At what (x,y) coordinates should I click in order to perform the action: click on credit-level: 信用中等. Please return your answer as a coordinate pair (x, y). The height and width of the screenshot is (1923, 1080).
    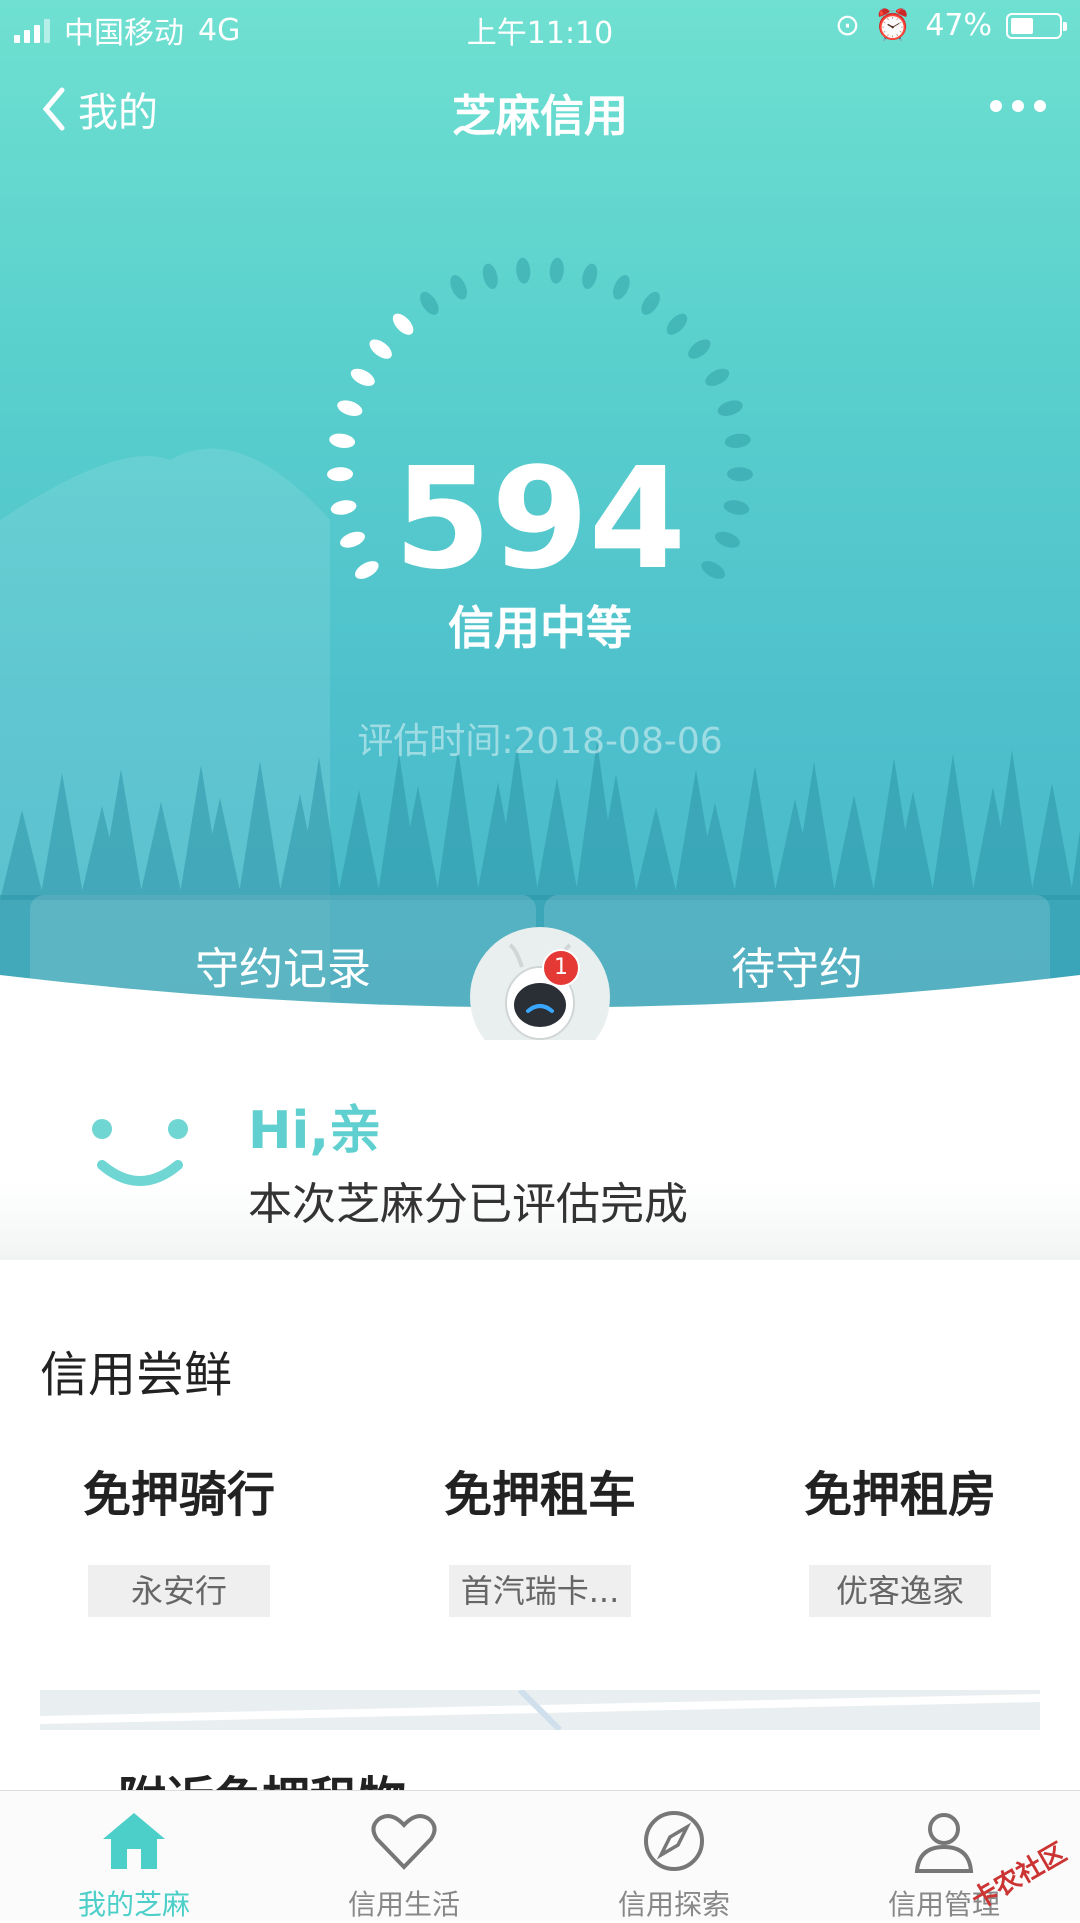
    Looking at the image, I should click on (540, 628).